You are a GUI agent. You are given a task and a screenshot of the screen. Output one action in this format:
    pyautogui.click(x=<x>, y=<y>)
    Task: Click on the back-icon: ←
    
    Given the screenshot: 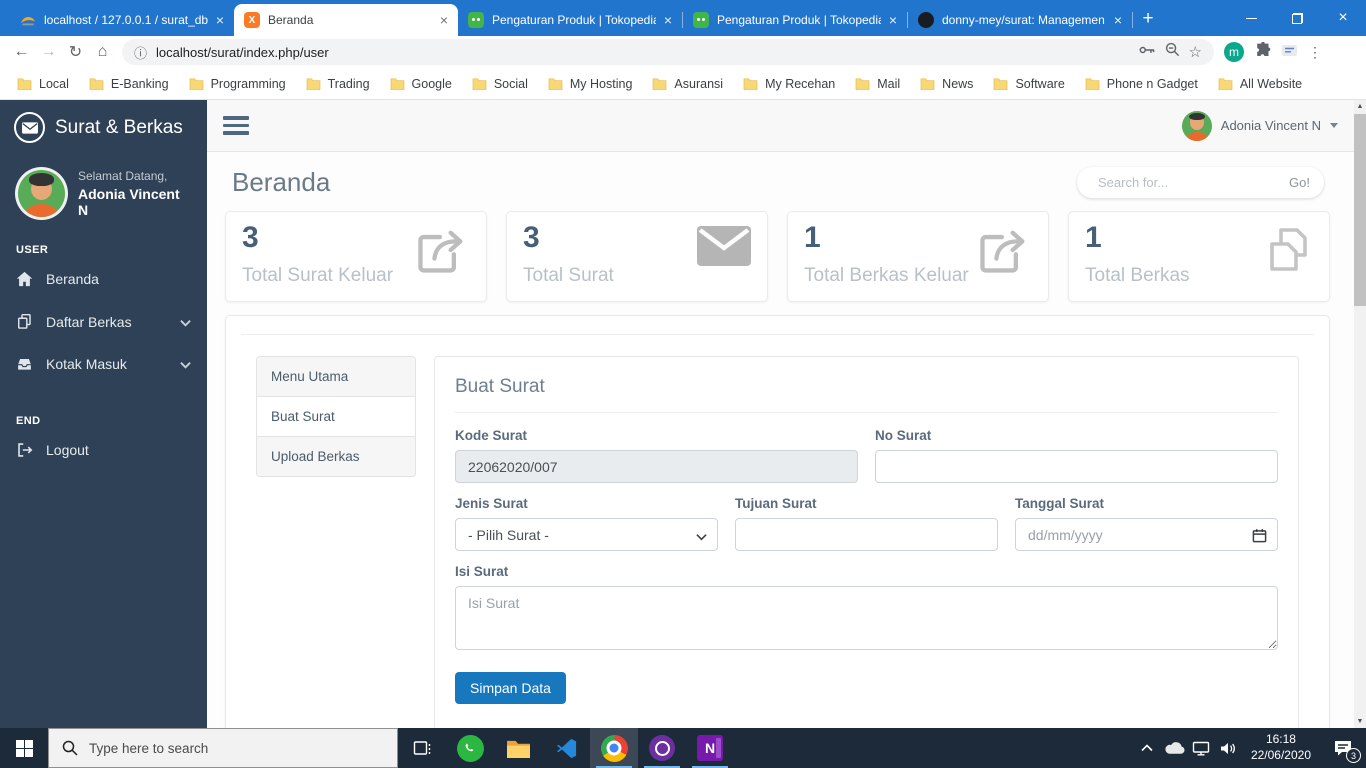 What is the action you would take?
    pyautogui.click(x=21, y=52)
    